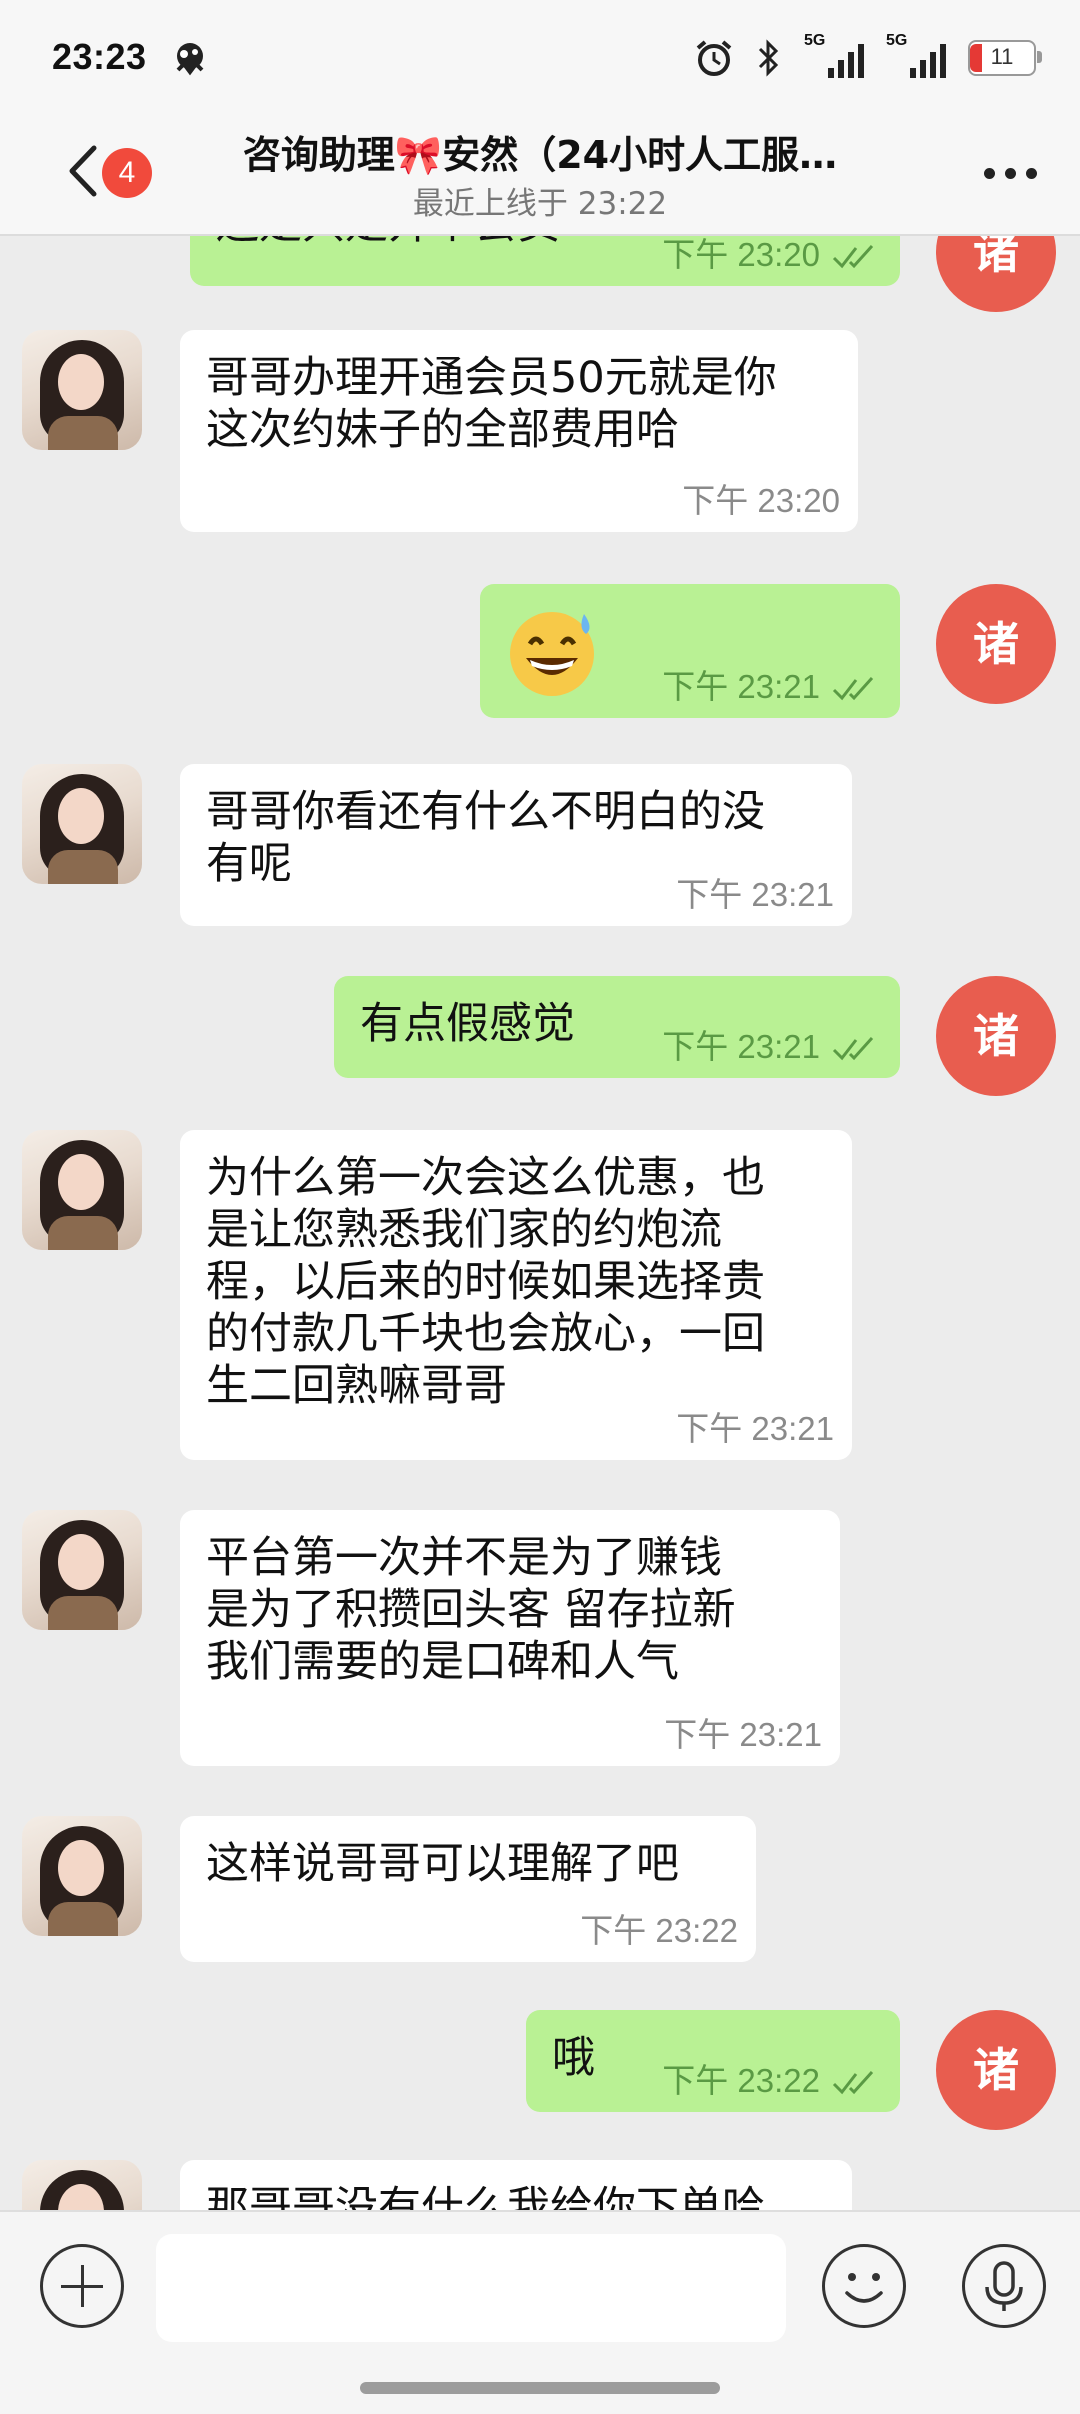  What do you see at coordinates (1002, 56) in the screenshot?
I see `battery-level: 11` at bounding box center [1002, 56].